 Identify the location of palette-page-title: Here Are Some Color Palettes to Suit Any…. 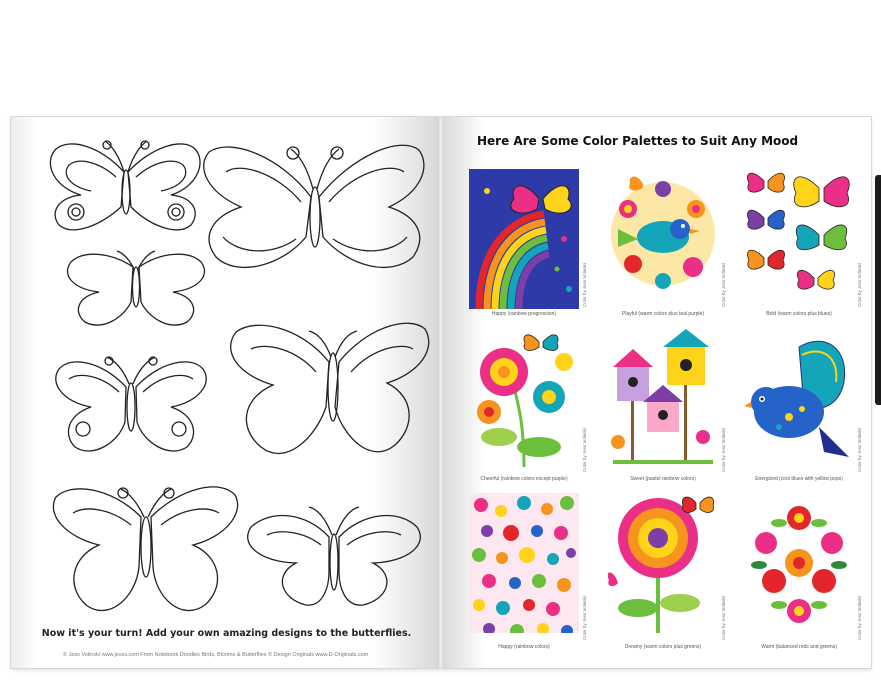
(638, 141).